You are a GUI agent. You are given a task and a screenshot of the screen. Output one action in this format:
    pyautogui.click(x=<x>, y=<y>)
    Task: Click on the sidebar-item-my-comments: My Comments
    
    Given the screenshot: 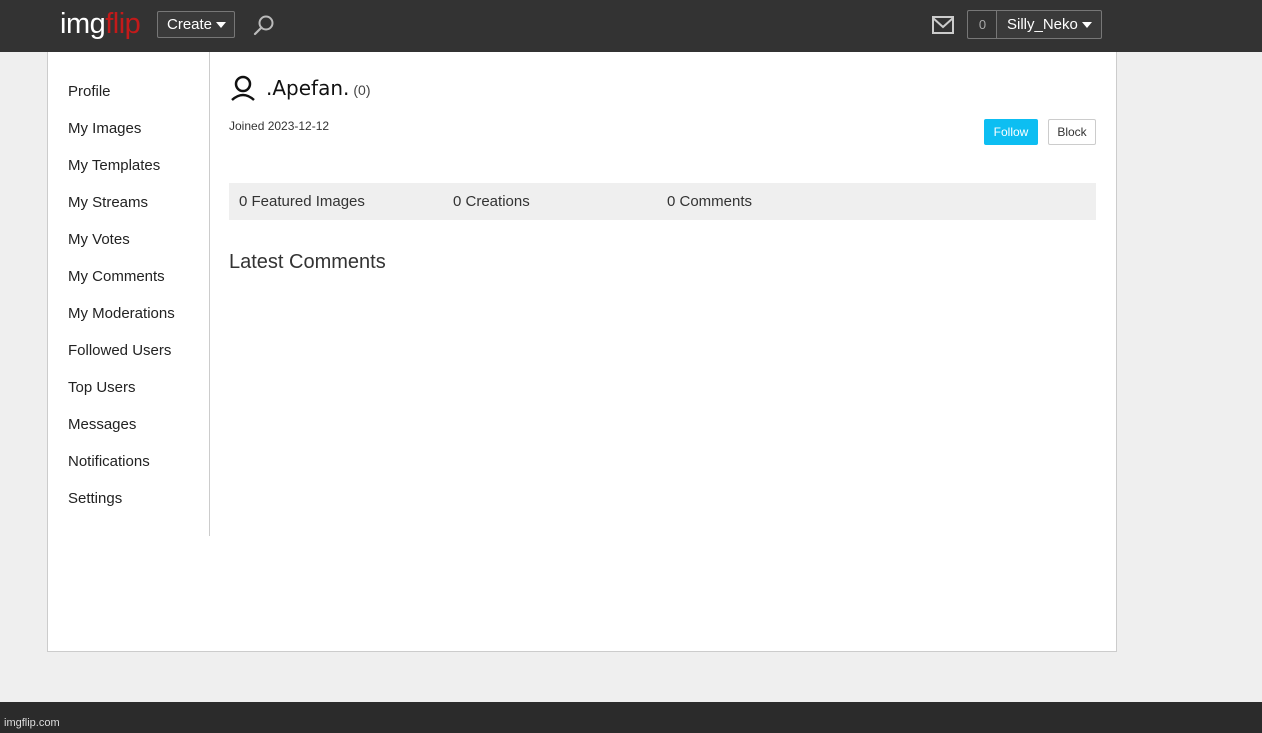 What is the action you would take?
    pyautogui.click(x=116, y=277)
    